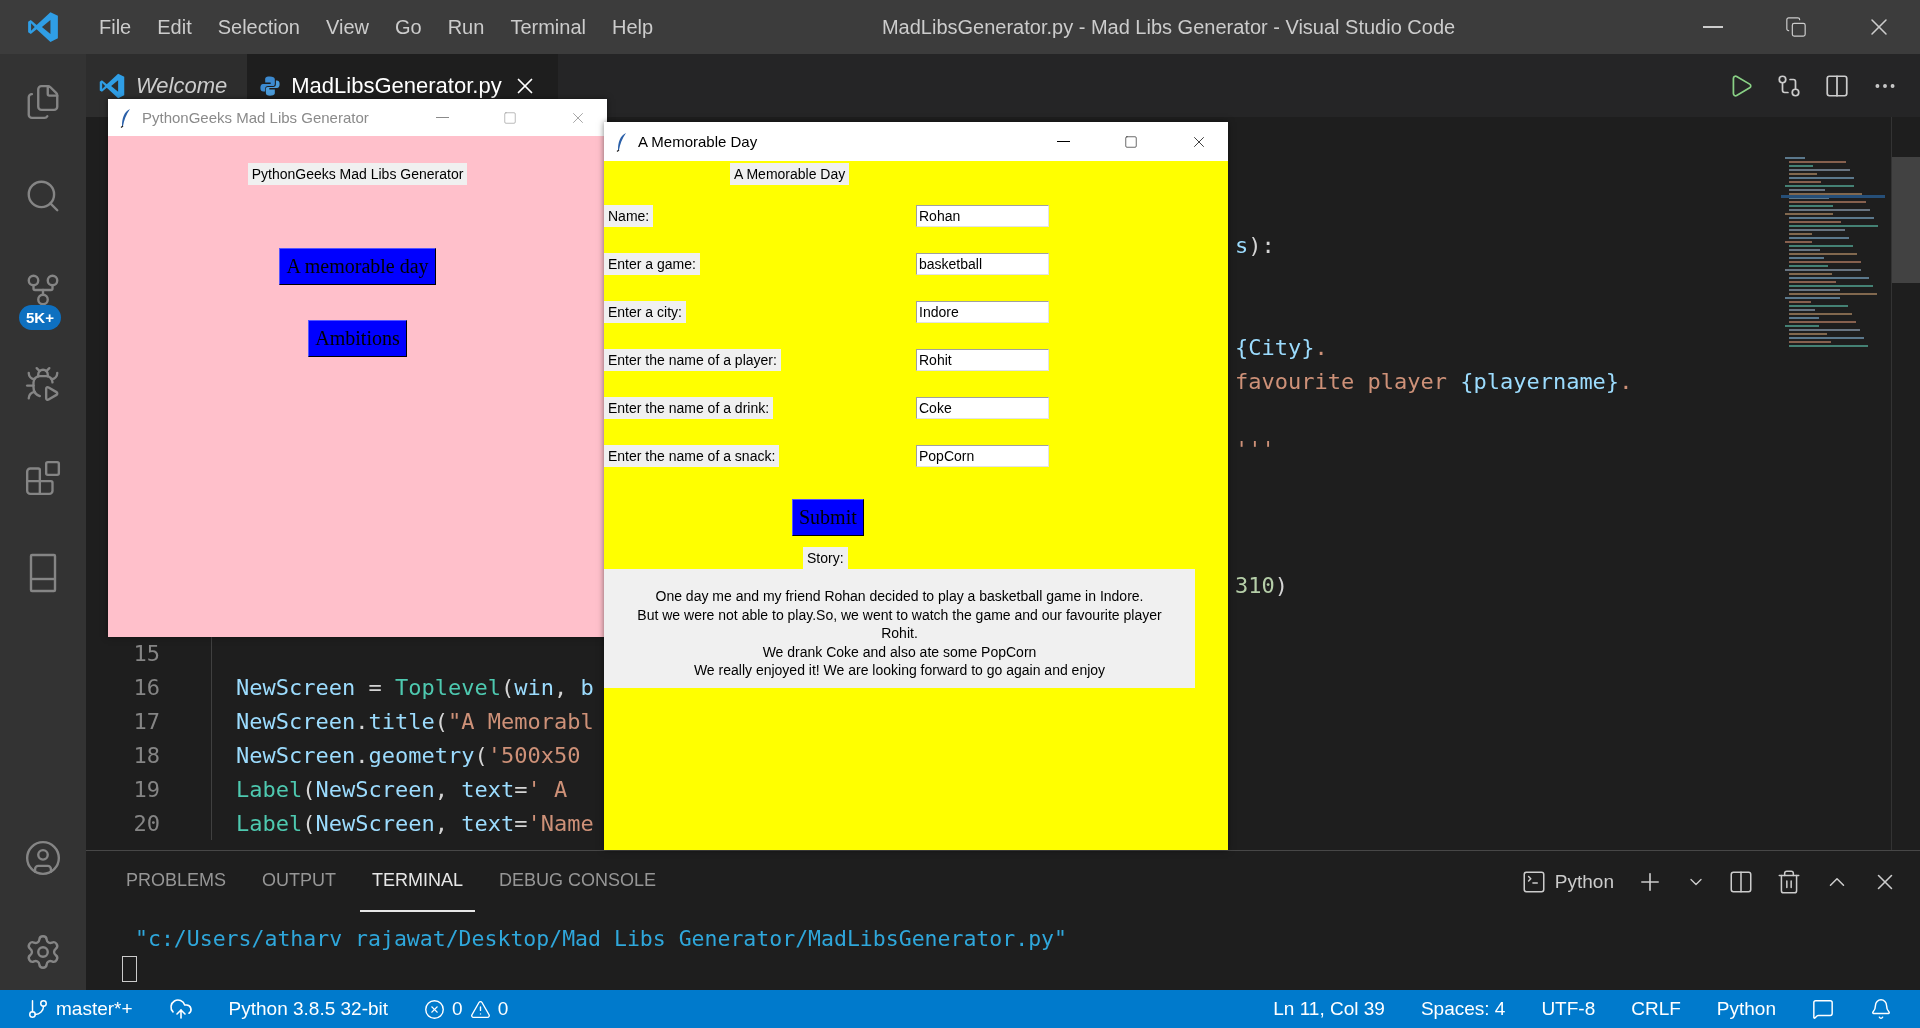 This screenshot has height=1028, width=1920. Describe the element at coordinates (415, 687) in the screenshot. I see `code-line: NewScreen = Toplevel(win, b` at that location.